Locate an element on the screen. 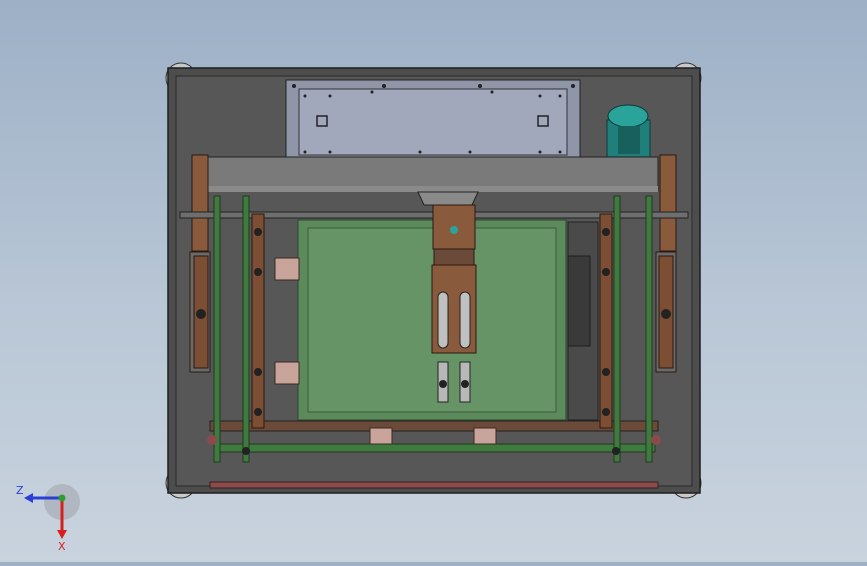 The image size is (867, 566). x-axis-arrow is located at coordinates (62, 534).